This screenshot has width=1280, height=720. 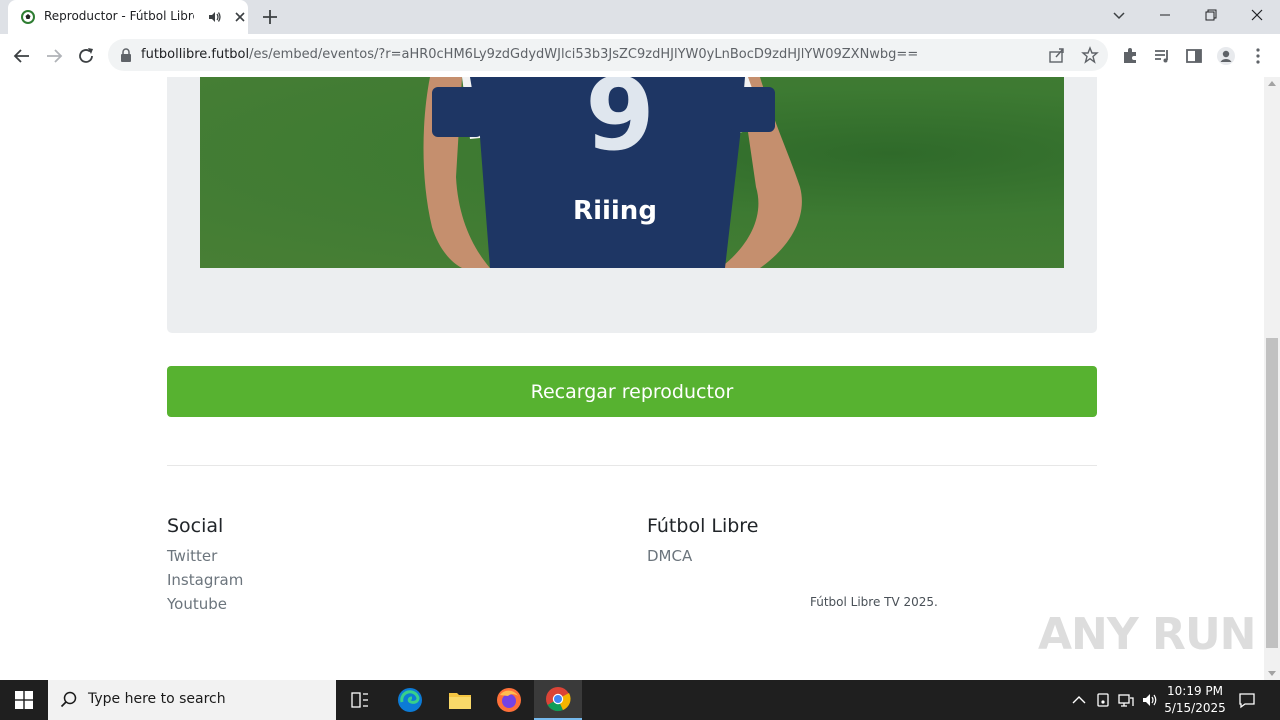 I want to click on video-frame-footballer: 9 Riiing, so click(x=612, y=172).